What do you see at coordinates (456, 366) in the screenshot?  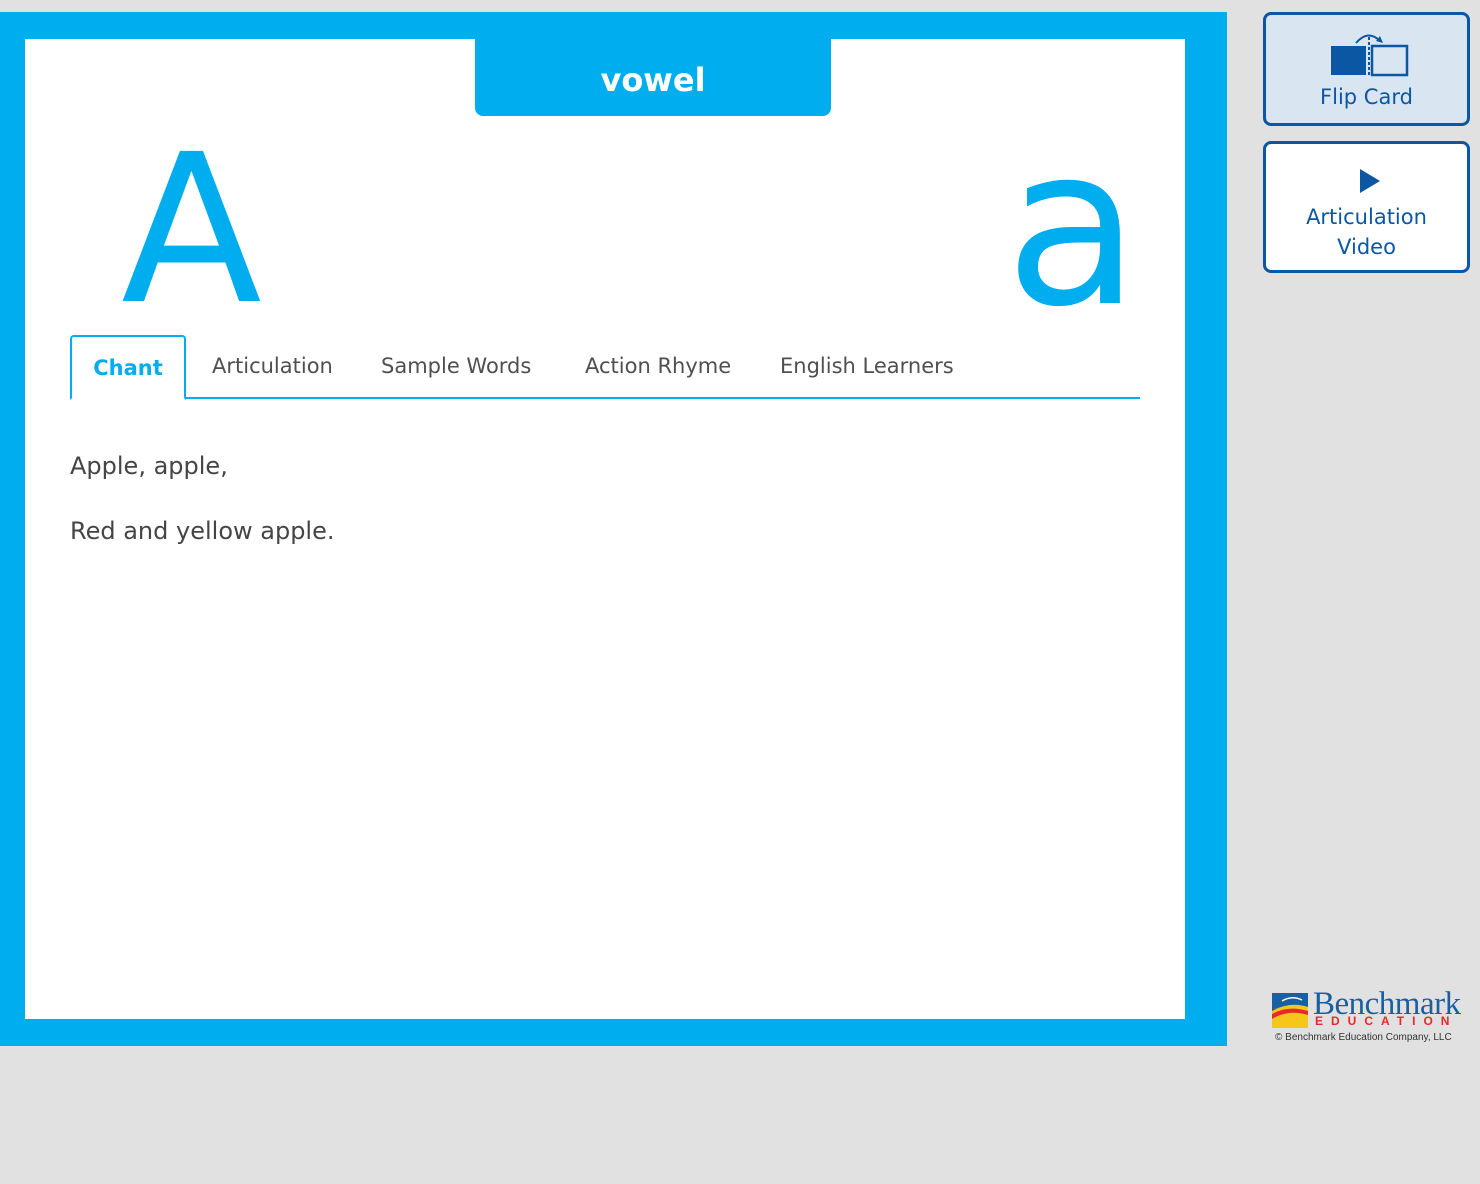 I see `tab-sample-words: Sample Words` at bounding box center [456, 366].